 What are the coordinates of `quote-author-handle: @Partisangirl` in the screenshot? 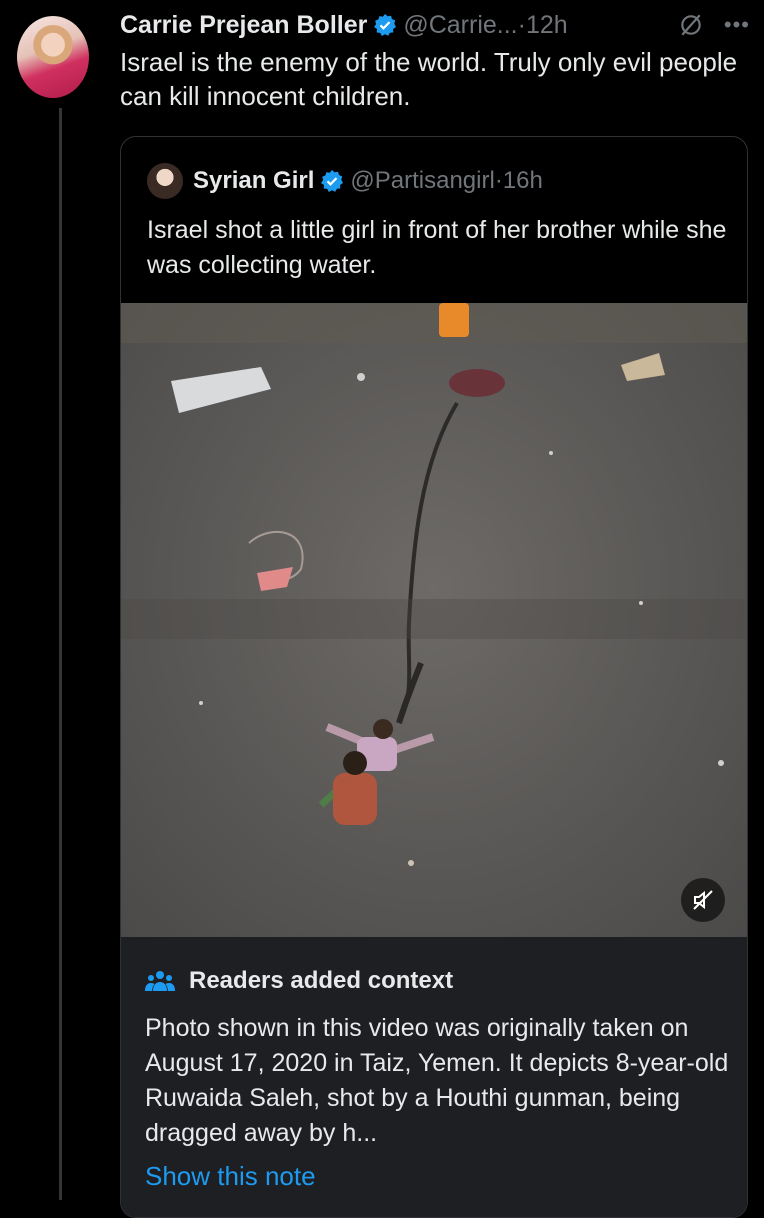 It's located at (422, 180).